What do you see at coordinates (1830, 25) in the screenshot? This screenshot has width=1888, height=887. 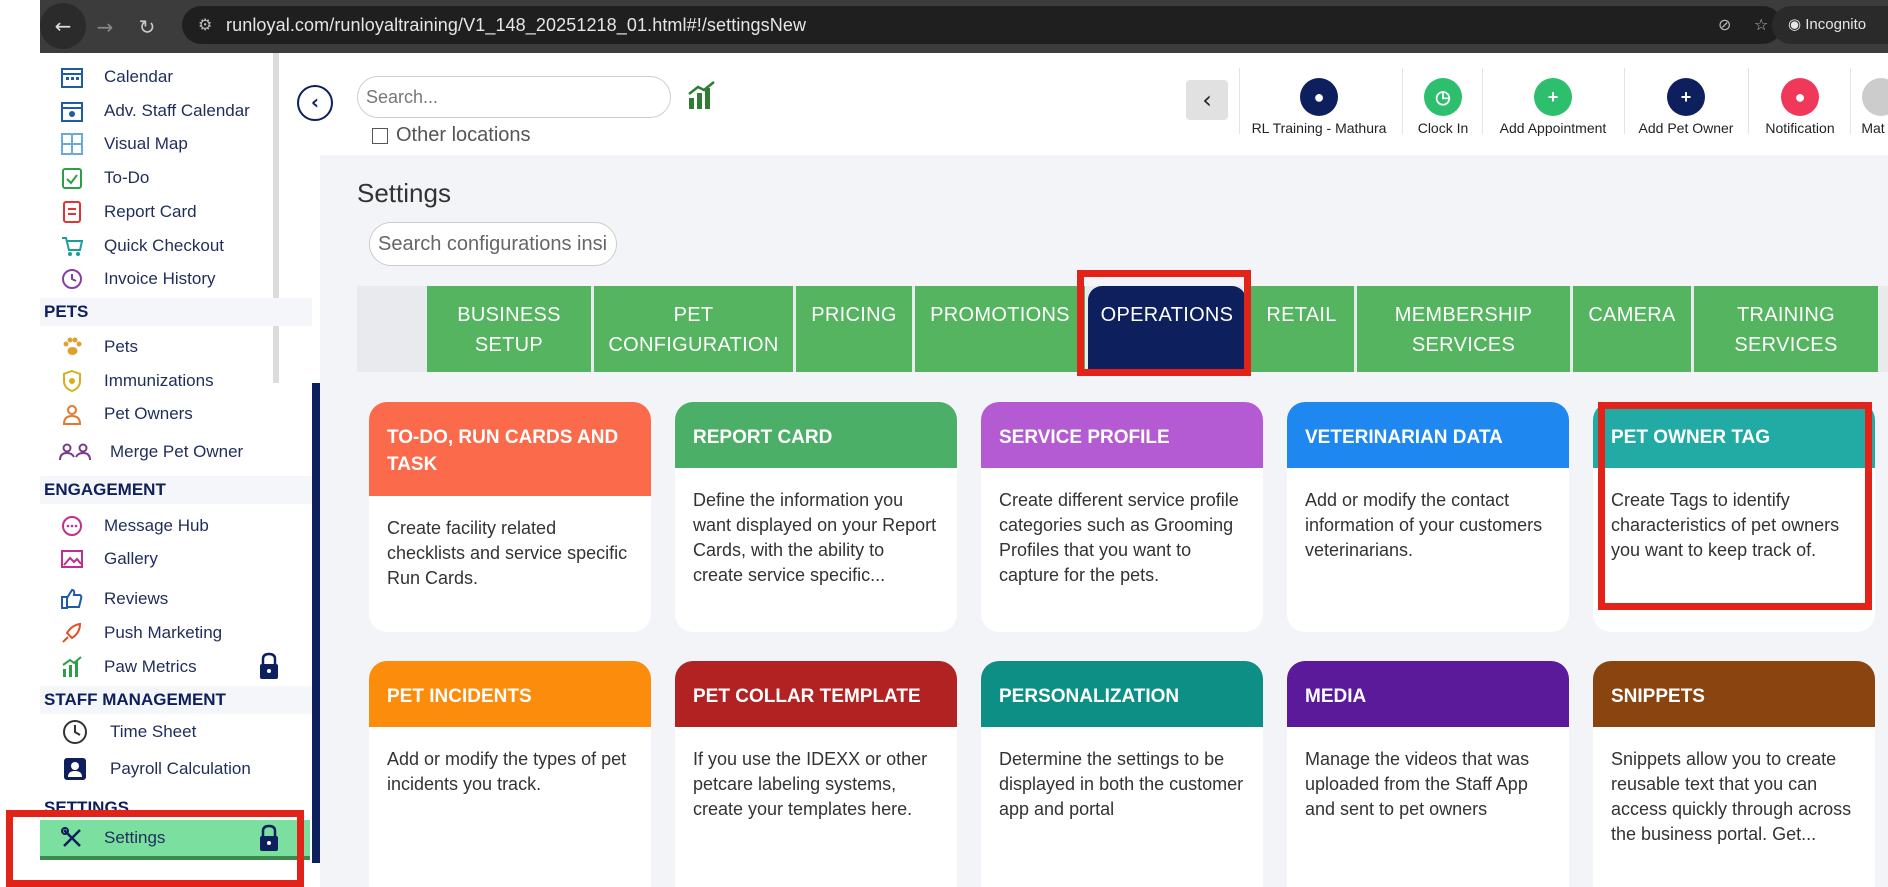 I see `incognito-badge: ◉ Incognito` at bounding box center [1830, 25].